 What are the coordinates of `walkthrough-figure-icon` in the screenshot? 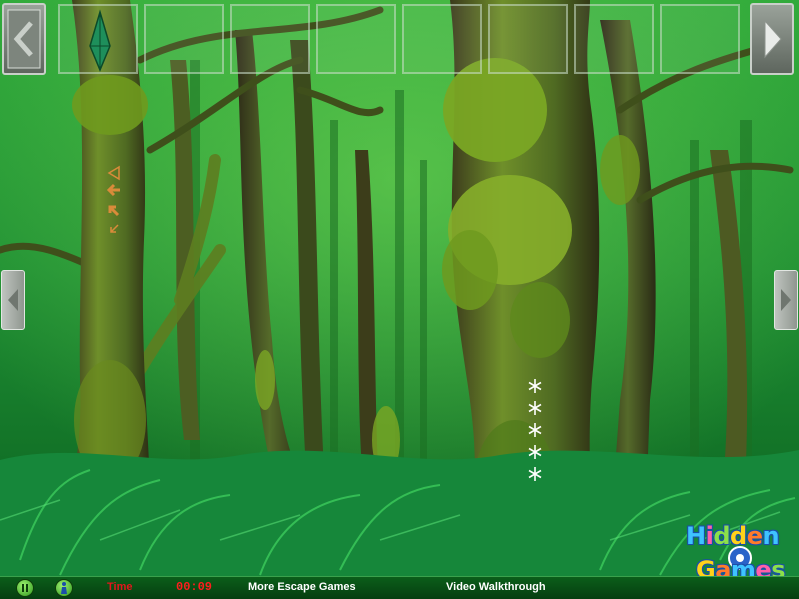 It's located at (64, 588).